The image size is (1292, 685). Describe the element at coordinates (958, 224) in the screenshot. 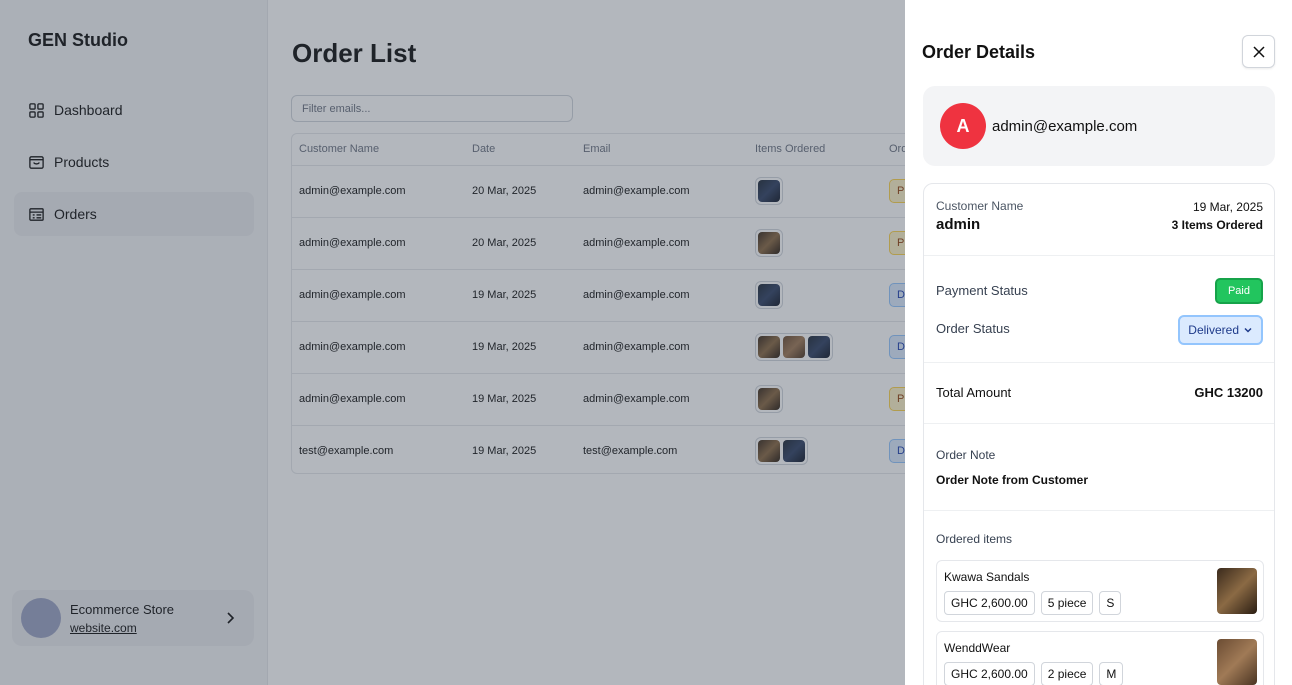

I see `customer-name: admin` at that location.